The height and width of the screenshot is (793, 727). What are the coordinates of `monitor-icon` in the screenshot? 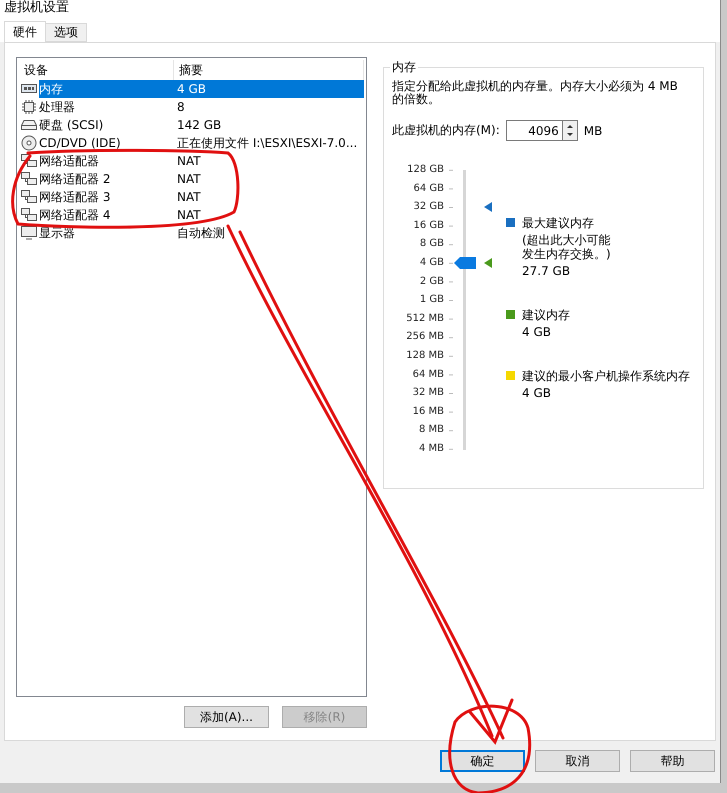 It's located at (29, 233).